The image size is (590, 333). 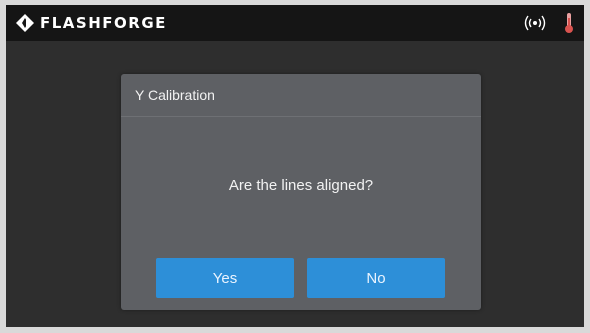 What do you see at coordinates (103, 23) in the screenshot?
I see `brand-name: FLASHFORGE` at bounding box center [103, 23].